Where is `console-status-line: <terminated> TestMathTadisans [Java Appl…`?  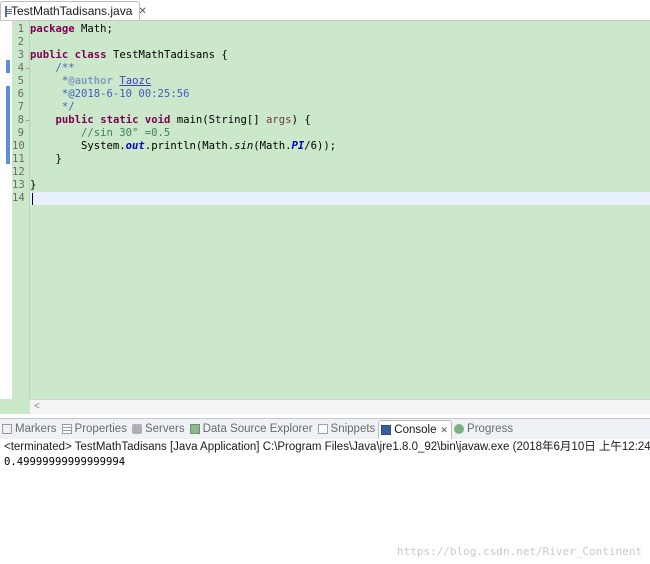 console-status-line: <terminated> TestMathTadisans [Java Appl… is located at coordinates (327, 447).